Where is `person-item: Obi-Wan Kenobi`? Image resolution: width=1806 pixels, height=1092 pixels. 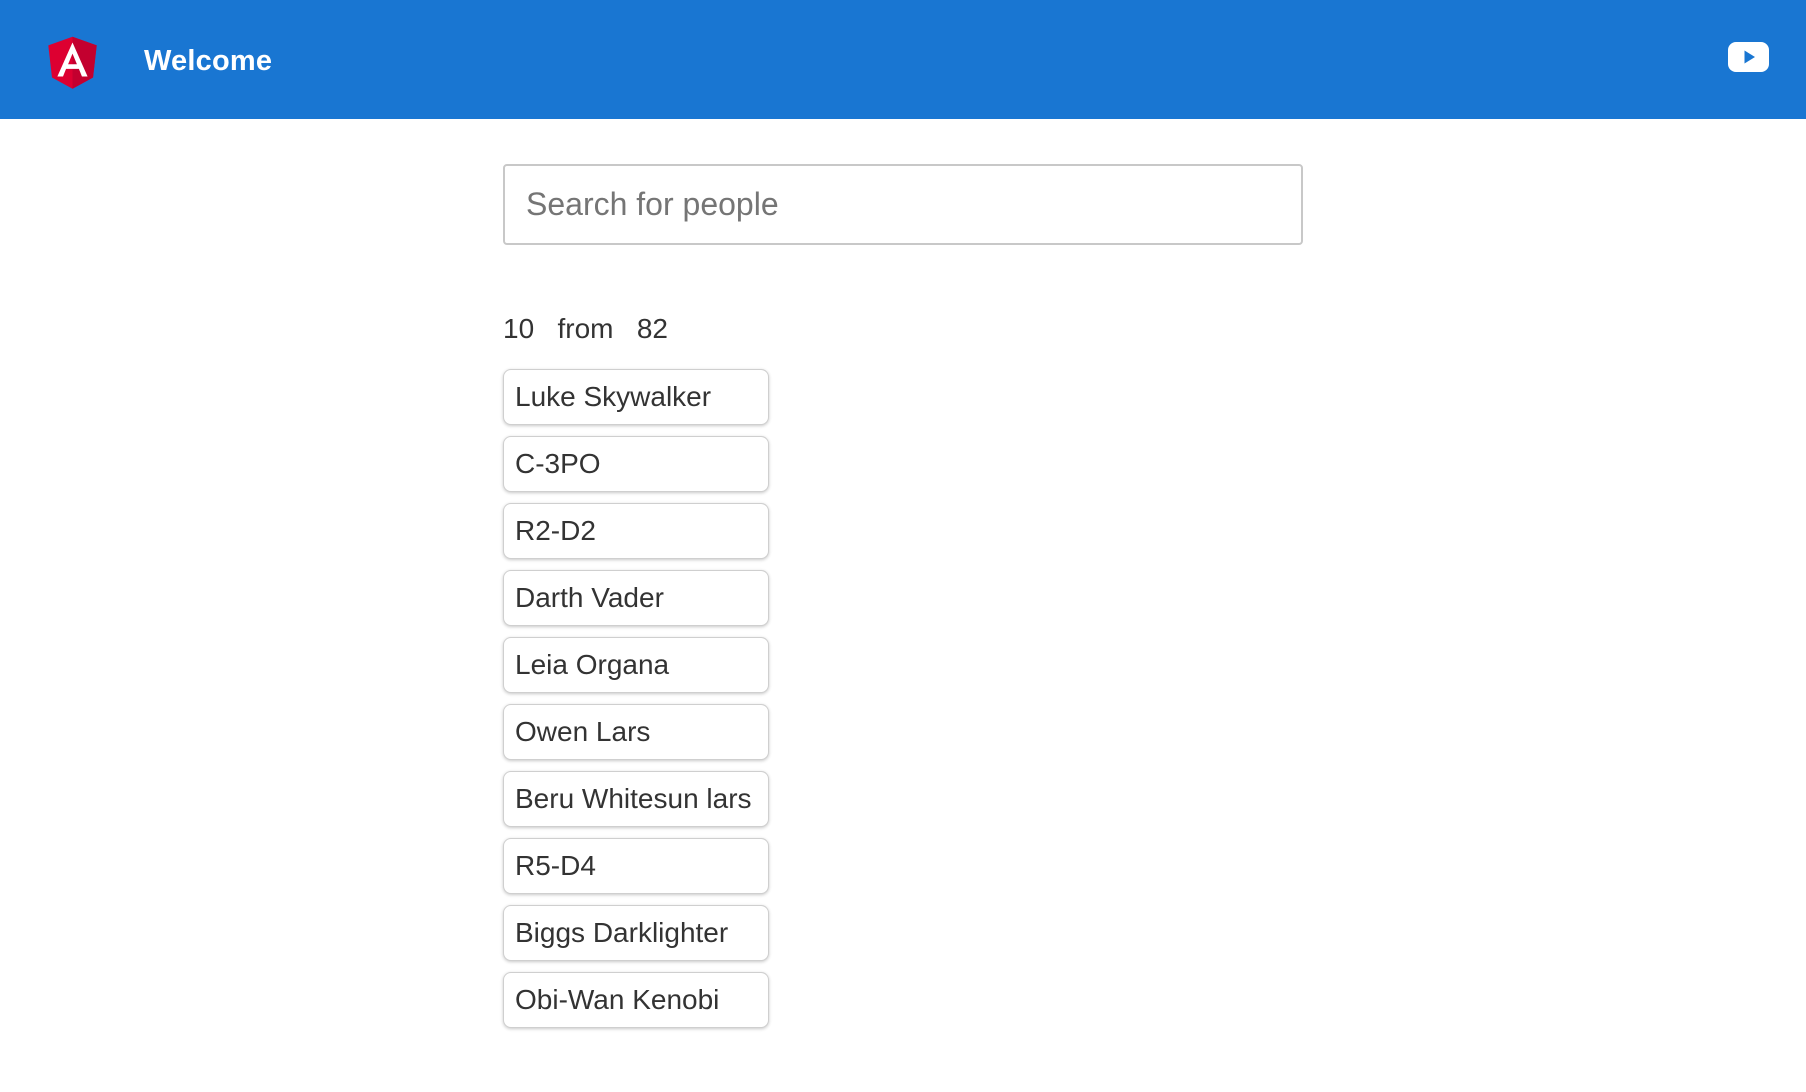
person-item: Obi-Wan Kenobi is located at coordinates (636, 1000).